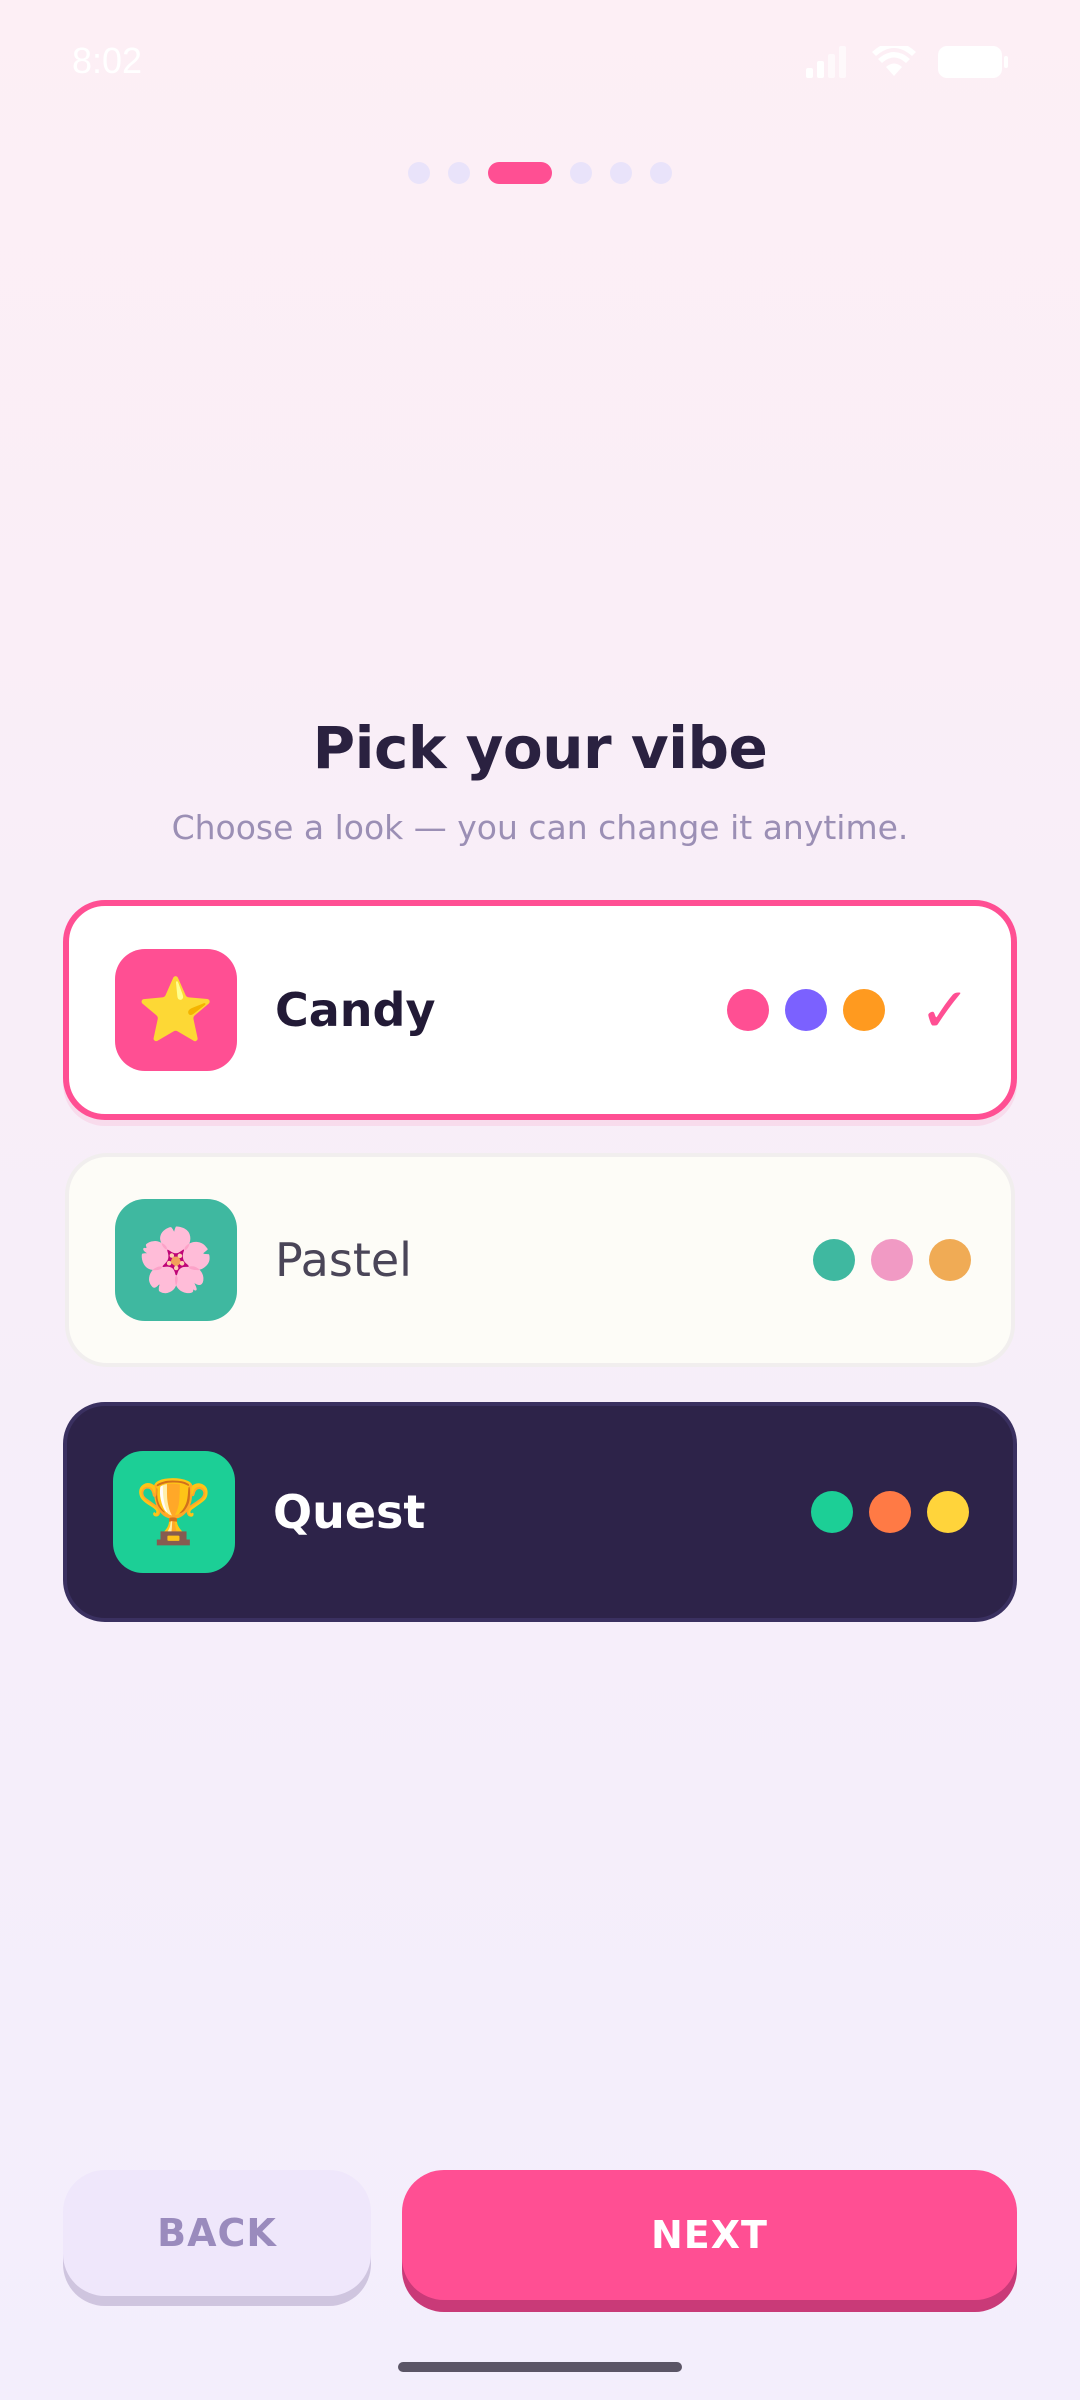 The image size is (1080, 2400). I want to click on theme-label-quest: Quest, so click(349, 1512).